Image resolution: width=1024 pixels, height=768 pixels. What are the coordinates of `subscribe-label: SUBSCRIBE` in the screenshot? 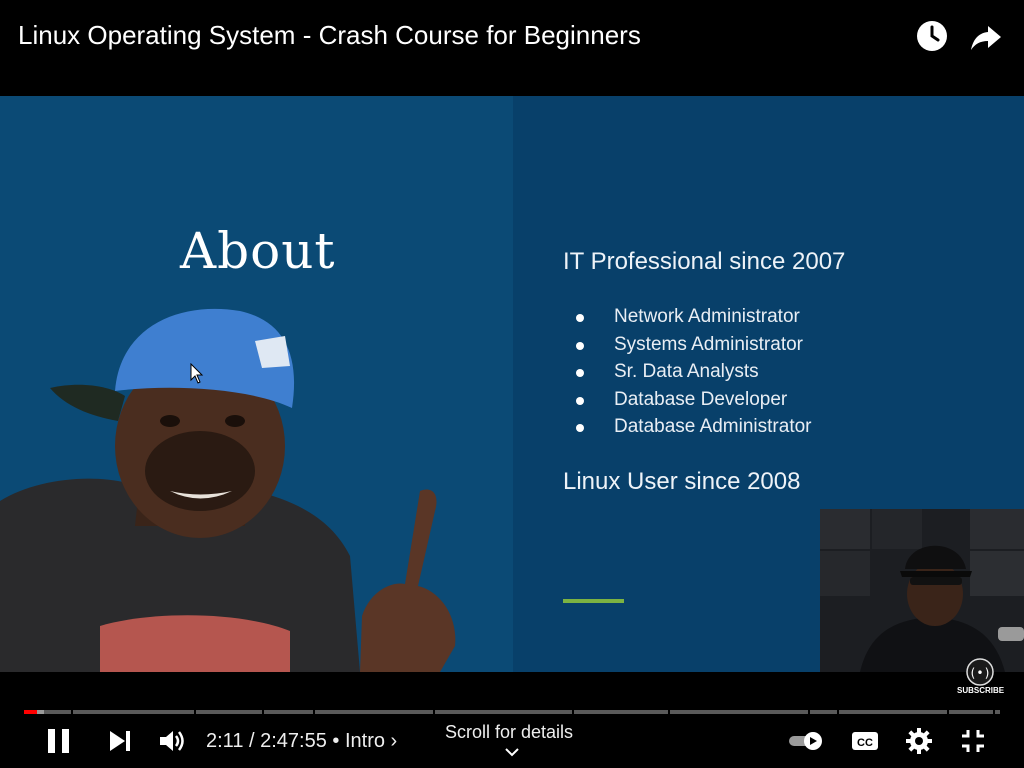 It's located at (981, 690).